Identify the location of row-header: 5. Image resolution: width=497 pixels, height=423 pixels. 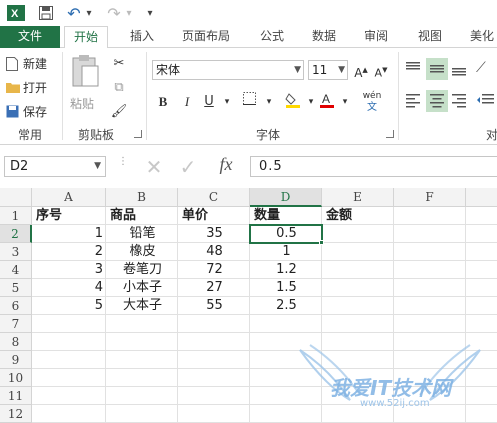
(16, 288).